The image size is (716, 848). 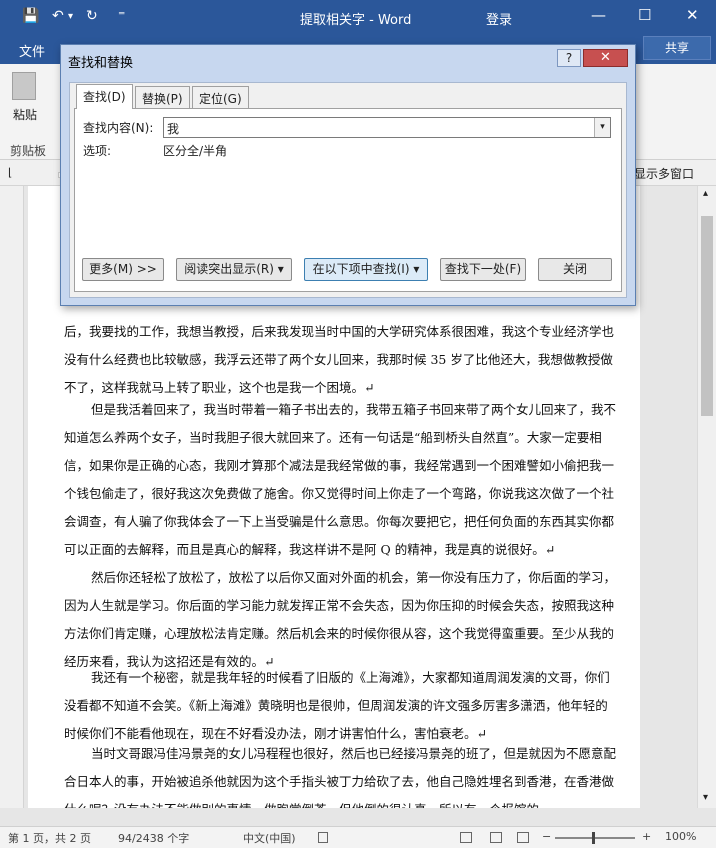 I want to click on save-icon: 💾, so click(x=30, y=16).